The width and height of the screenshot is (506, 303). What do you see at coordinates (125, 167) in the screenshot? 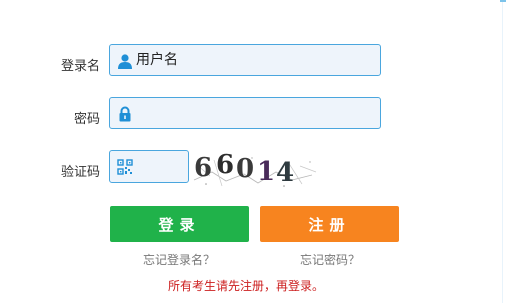
I see `qr-code-icon` at bounding box center [125, 167].